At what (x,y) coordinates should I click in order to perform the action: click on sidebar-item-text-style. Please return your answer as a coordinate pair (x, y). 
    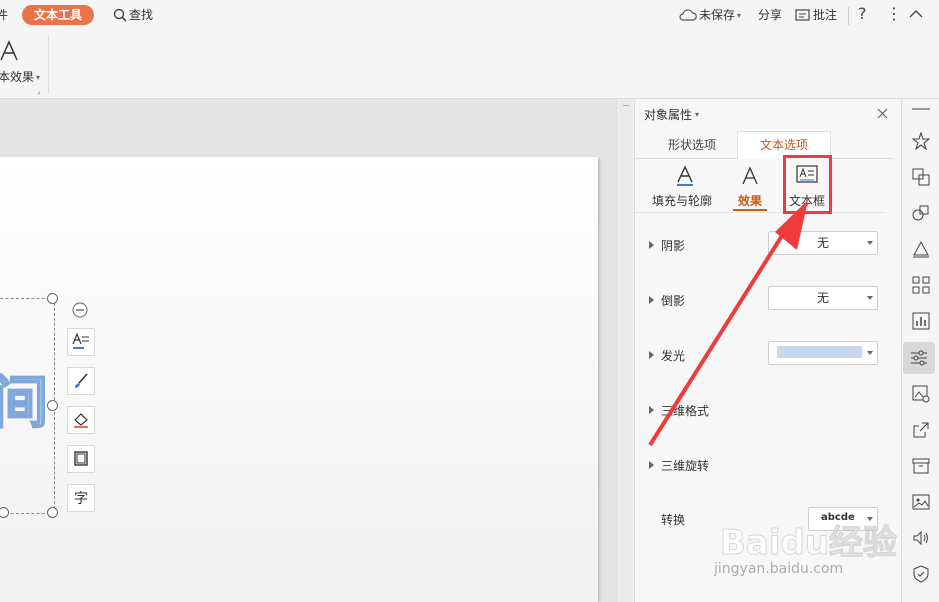
    Looking at the image, I should click on (921, 249).